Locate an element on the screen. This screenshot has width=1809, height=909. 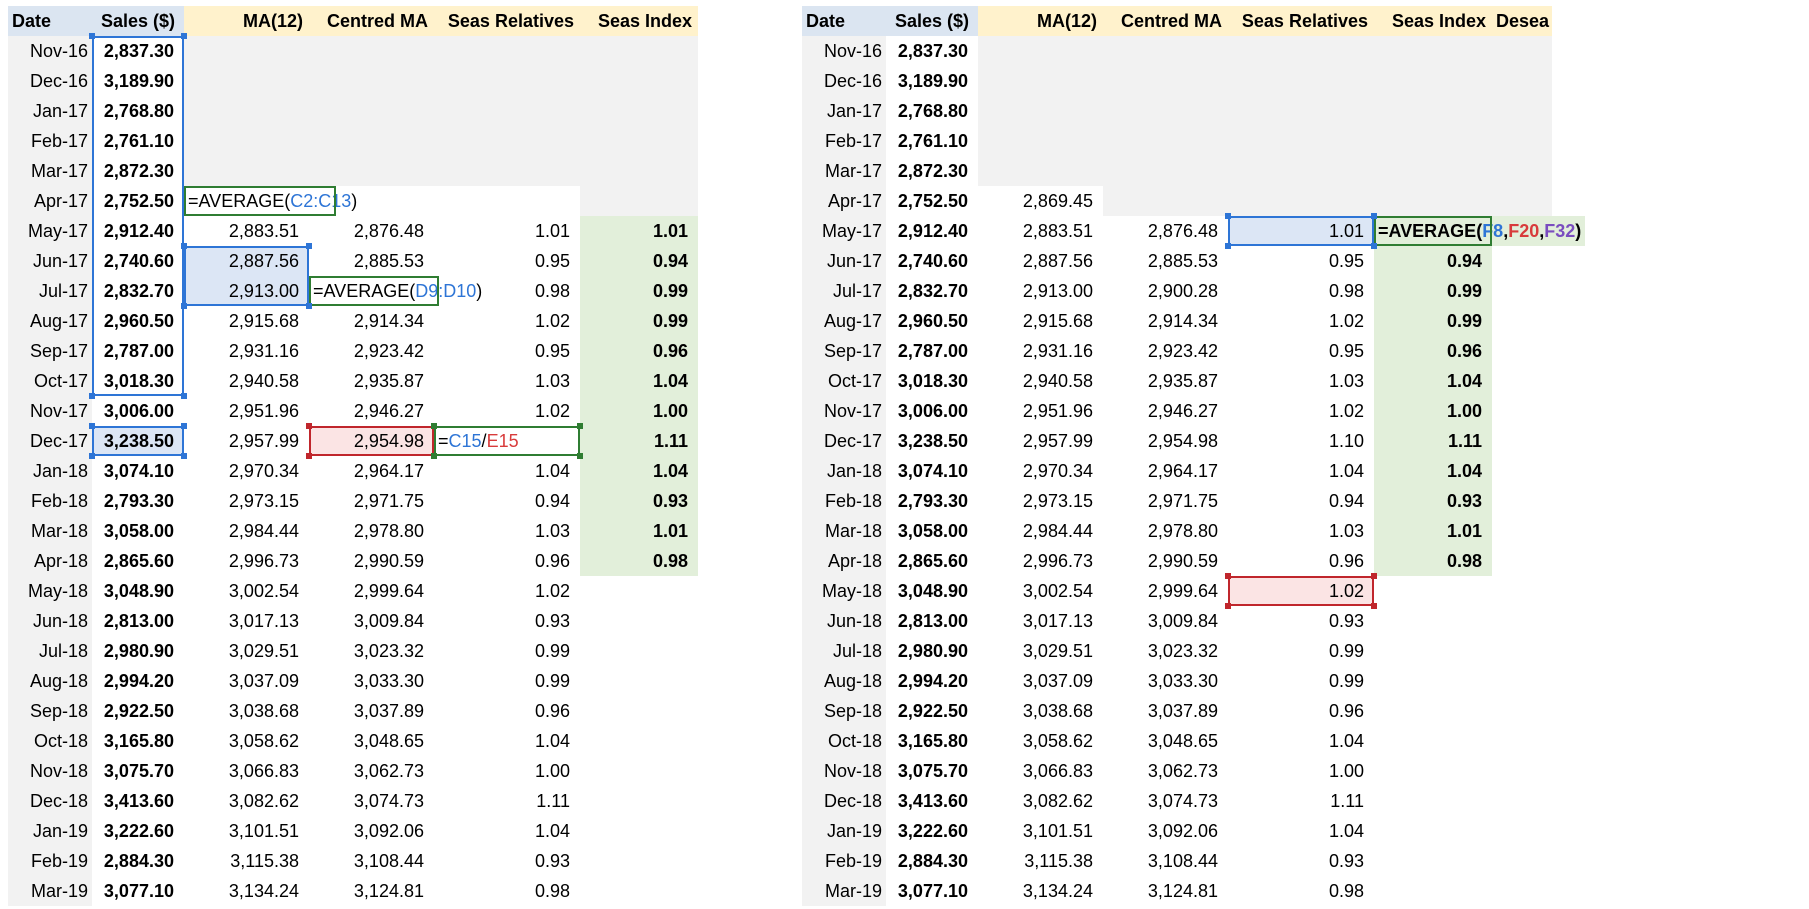
ma12-cell: 3,101.51 is located at coordinates (246, 831).